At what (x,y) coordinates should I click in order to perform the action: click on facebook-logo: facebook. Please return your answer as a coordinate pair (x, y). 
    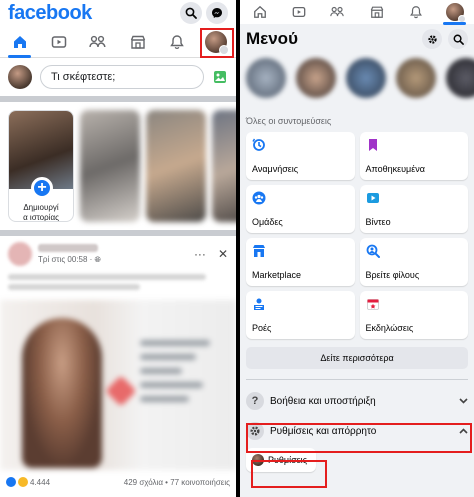
    Looking at the image, I should click on (50, 13).